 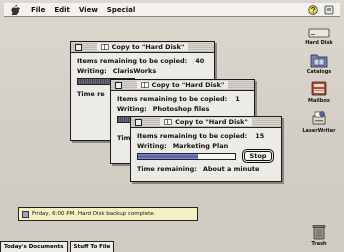 What do you see at coordinates (319, 72) in the screenshot?
I see `catalogs-label: Catalogs` at bounding box center [319, 72].